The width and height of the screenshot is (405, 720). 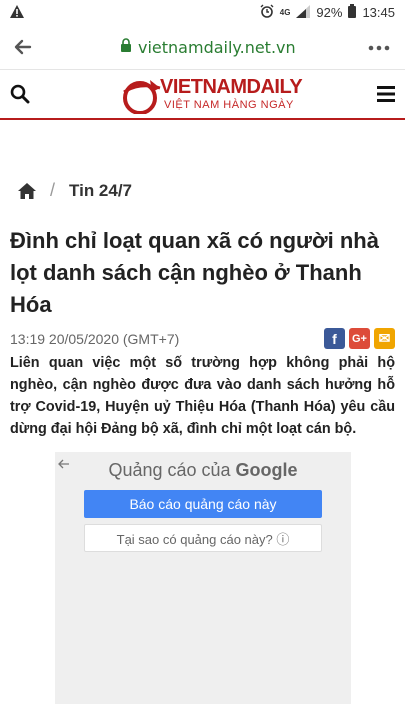 What do you see at coordinates (229, 105) in the screenshot?
I see `logo-subtitle: VIỆT NAM HÀNG NGÀY` at bounding box center [229, 105].